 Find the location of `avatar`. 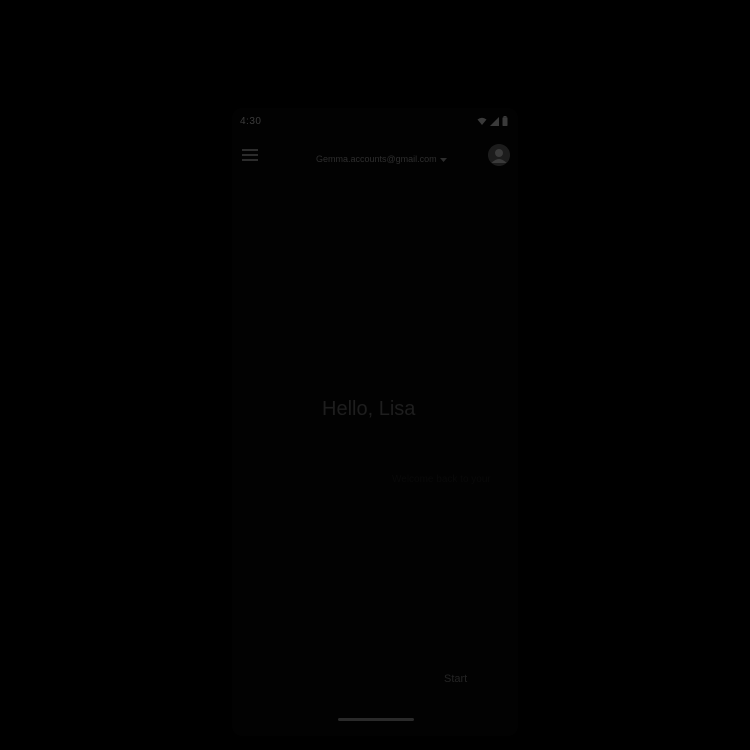

avatar is located at coordinates (499, 155).